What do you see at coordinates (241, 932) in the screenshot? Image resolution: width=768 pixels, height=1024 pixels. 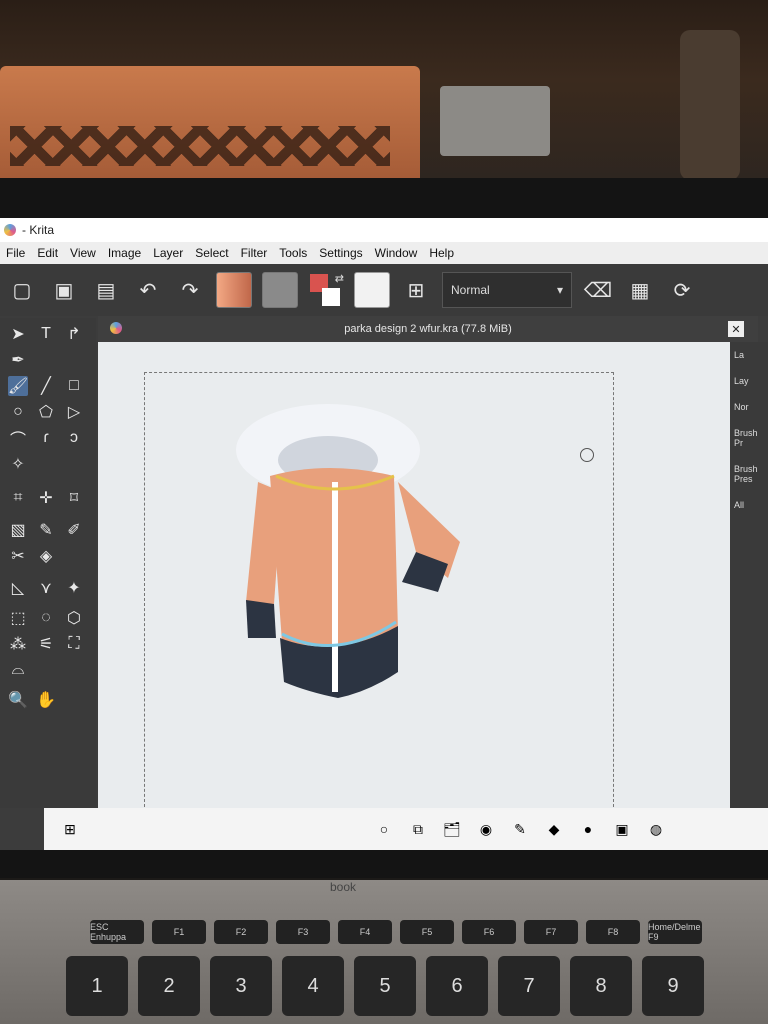 I see `key-f2: F2` at bounding box center [241, 932].